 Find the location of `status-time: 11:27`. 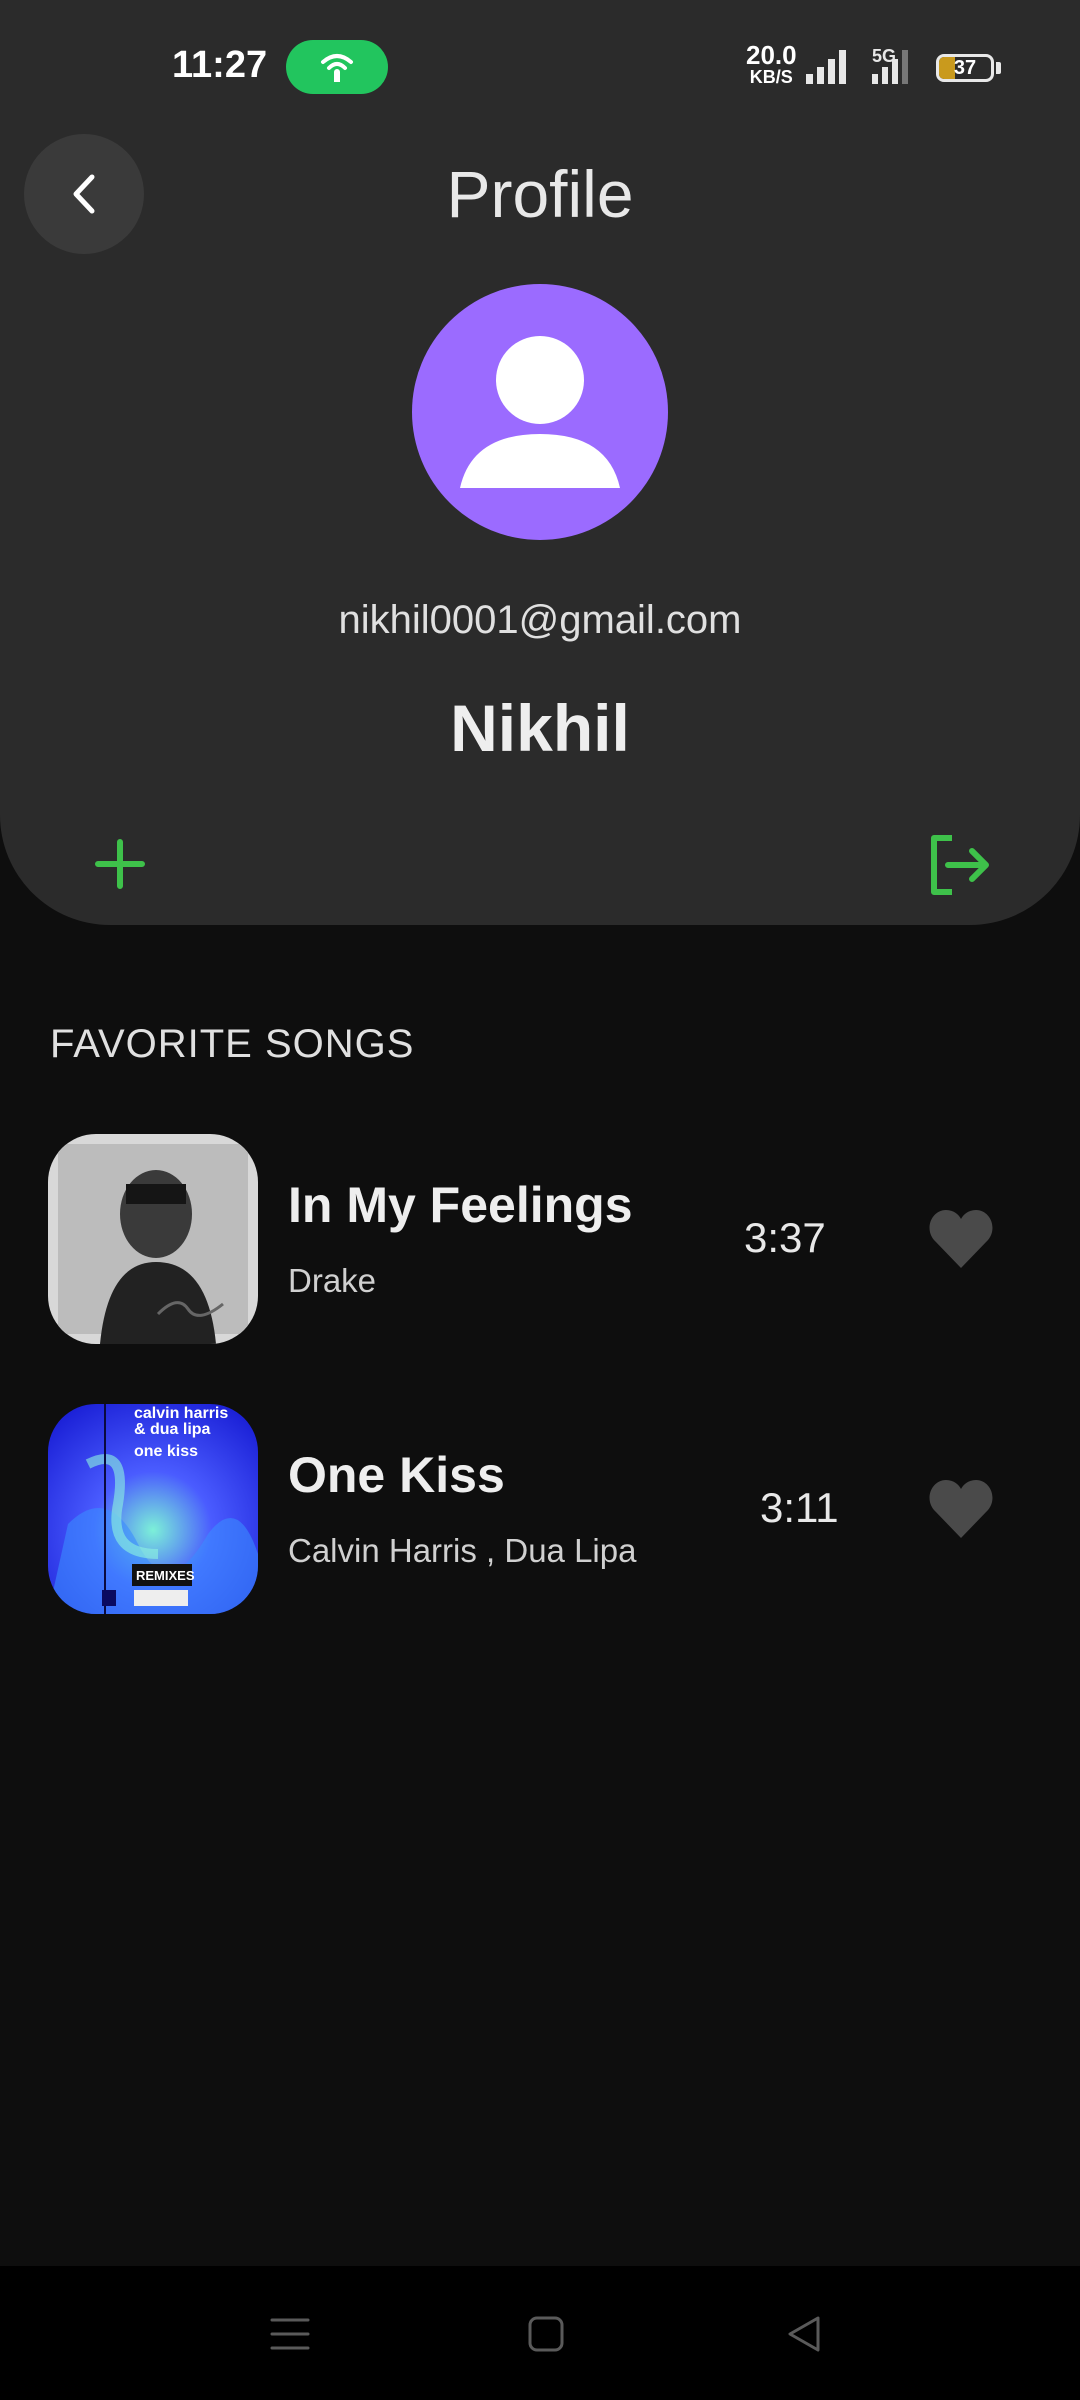

status-time: 11:27 is located at coordinates (220, 65).